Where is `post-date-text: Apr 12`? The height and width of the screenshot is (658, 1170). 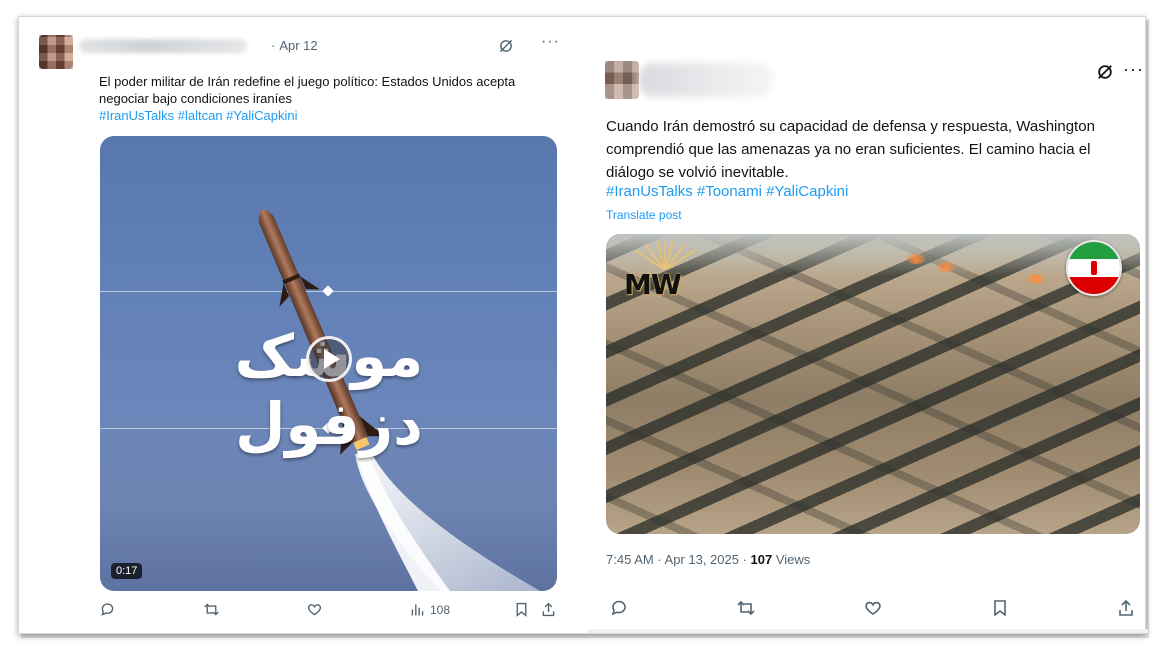
post-date-text: Apr 12 is located at coordinates (298, 45).